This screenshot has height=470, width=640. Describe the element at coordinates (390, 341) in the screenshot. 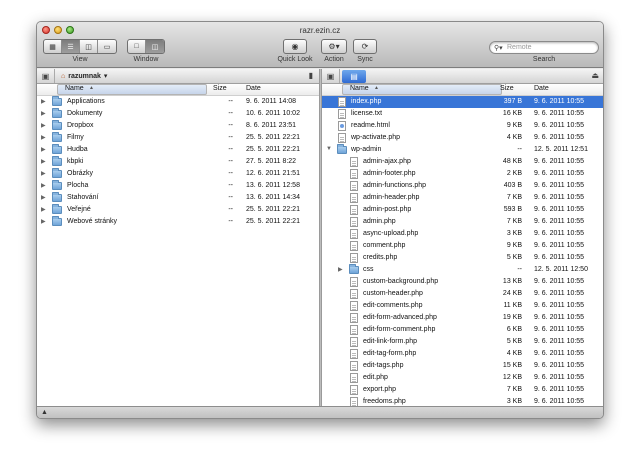

I see `item-name: edit-link-form.php` at that location.